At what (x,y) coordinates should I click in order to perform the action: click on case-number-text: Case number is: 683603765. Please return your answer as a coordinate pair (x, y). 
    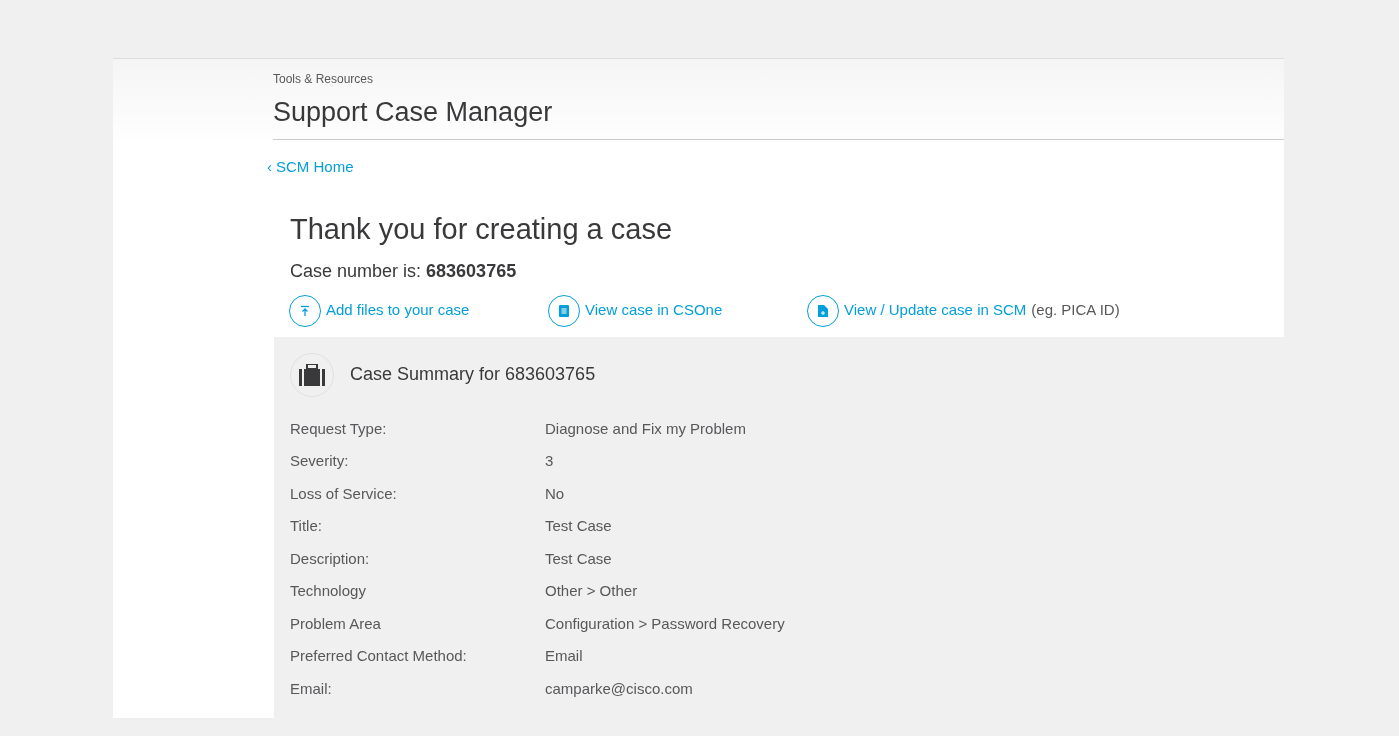
    Looking at the image, I should click on (404, 271).